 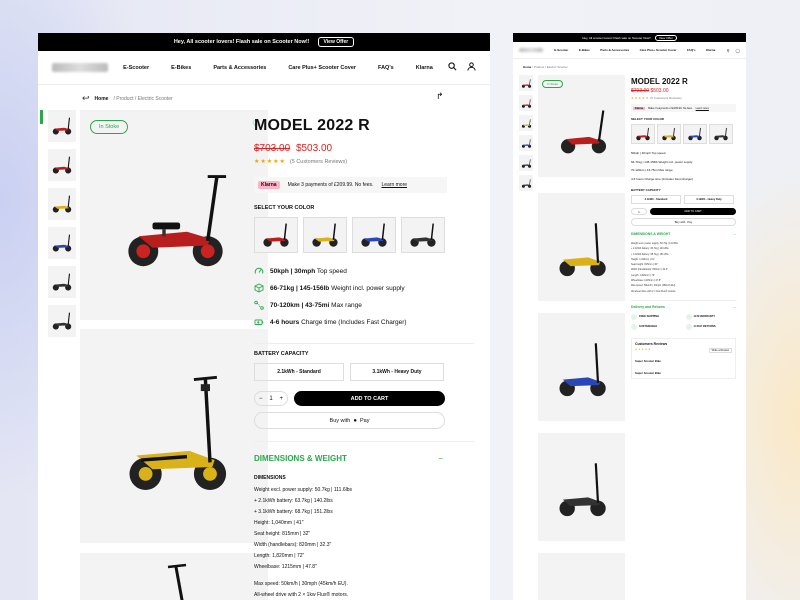 I want to click on right-color-heading: SELECT YOUR COLOR, so click(x=647, y=119).